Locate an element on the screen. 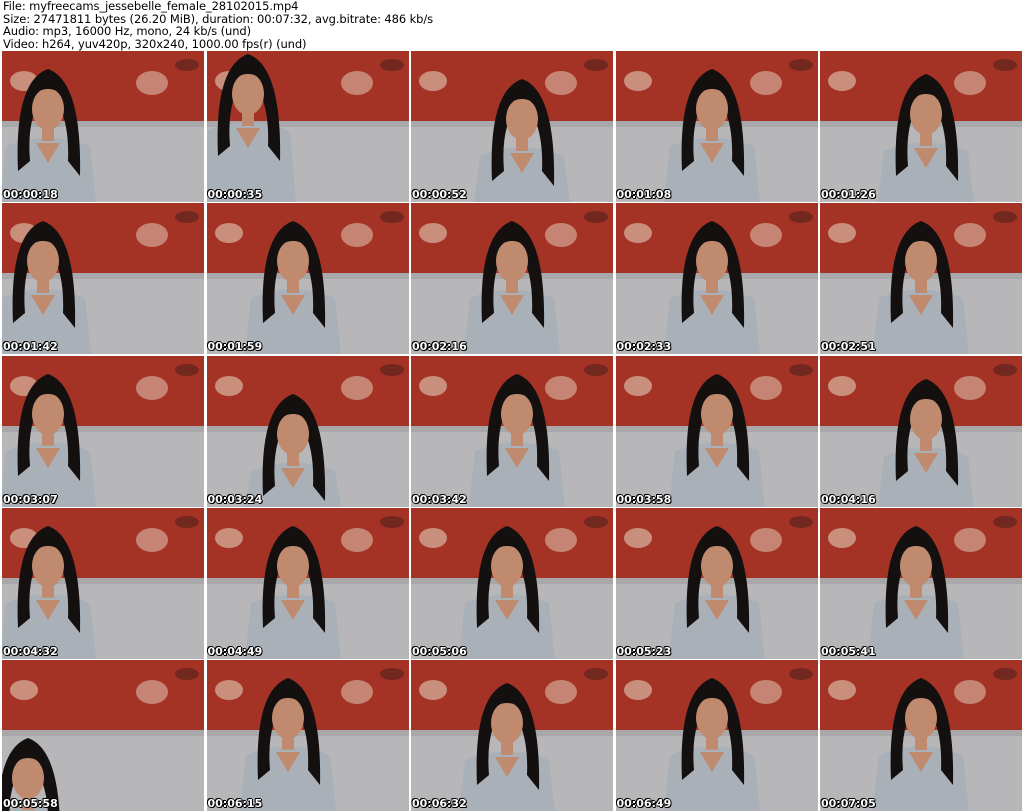  video-frame-thumbnail: 00:03:24 is located at coordinates (307, 431).